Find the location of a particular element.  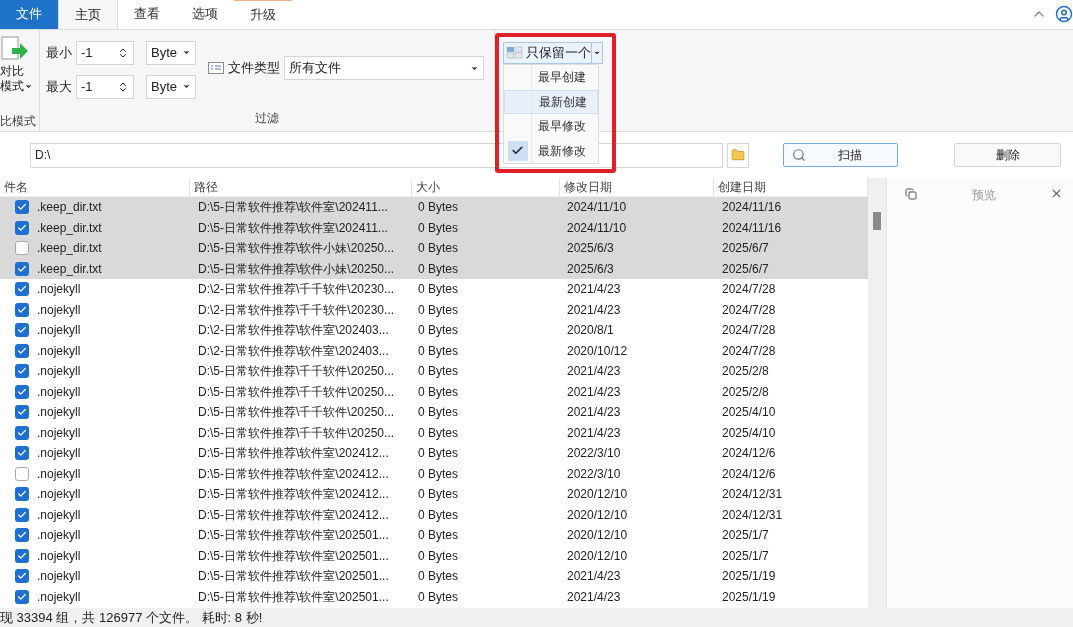

field-label: 最大 is located at coordinates (59, 86).